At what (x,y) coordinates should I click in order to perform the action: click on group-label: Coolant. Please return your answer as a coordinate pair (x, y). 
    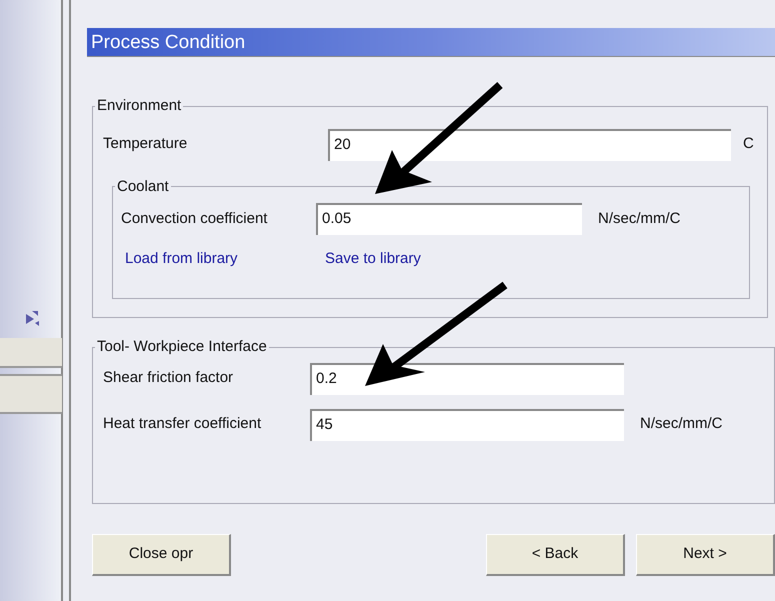
    Looking at the image, I should click on (143, 186).